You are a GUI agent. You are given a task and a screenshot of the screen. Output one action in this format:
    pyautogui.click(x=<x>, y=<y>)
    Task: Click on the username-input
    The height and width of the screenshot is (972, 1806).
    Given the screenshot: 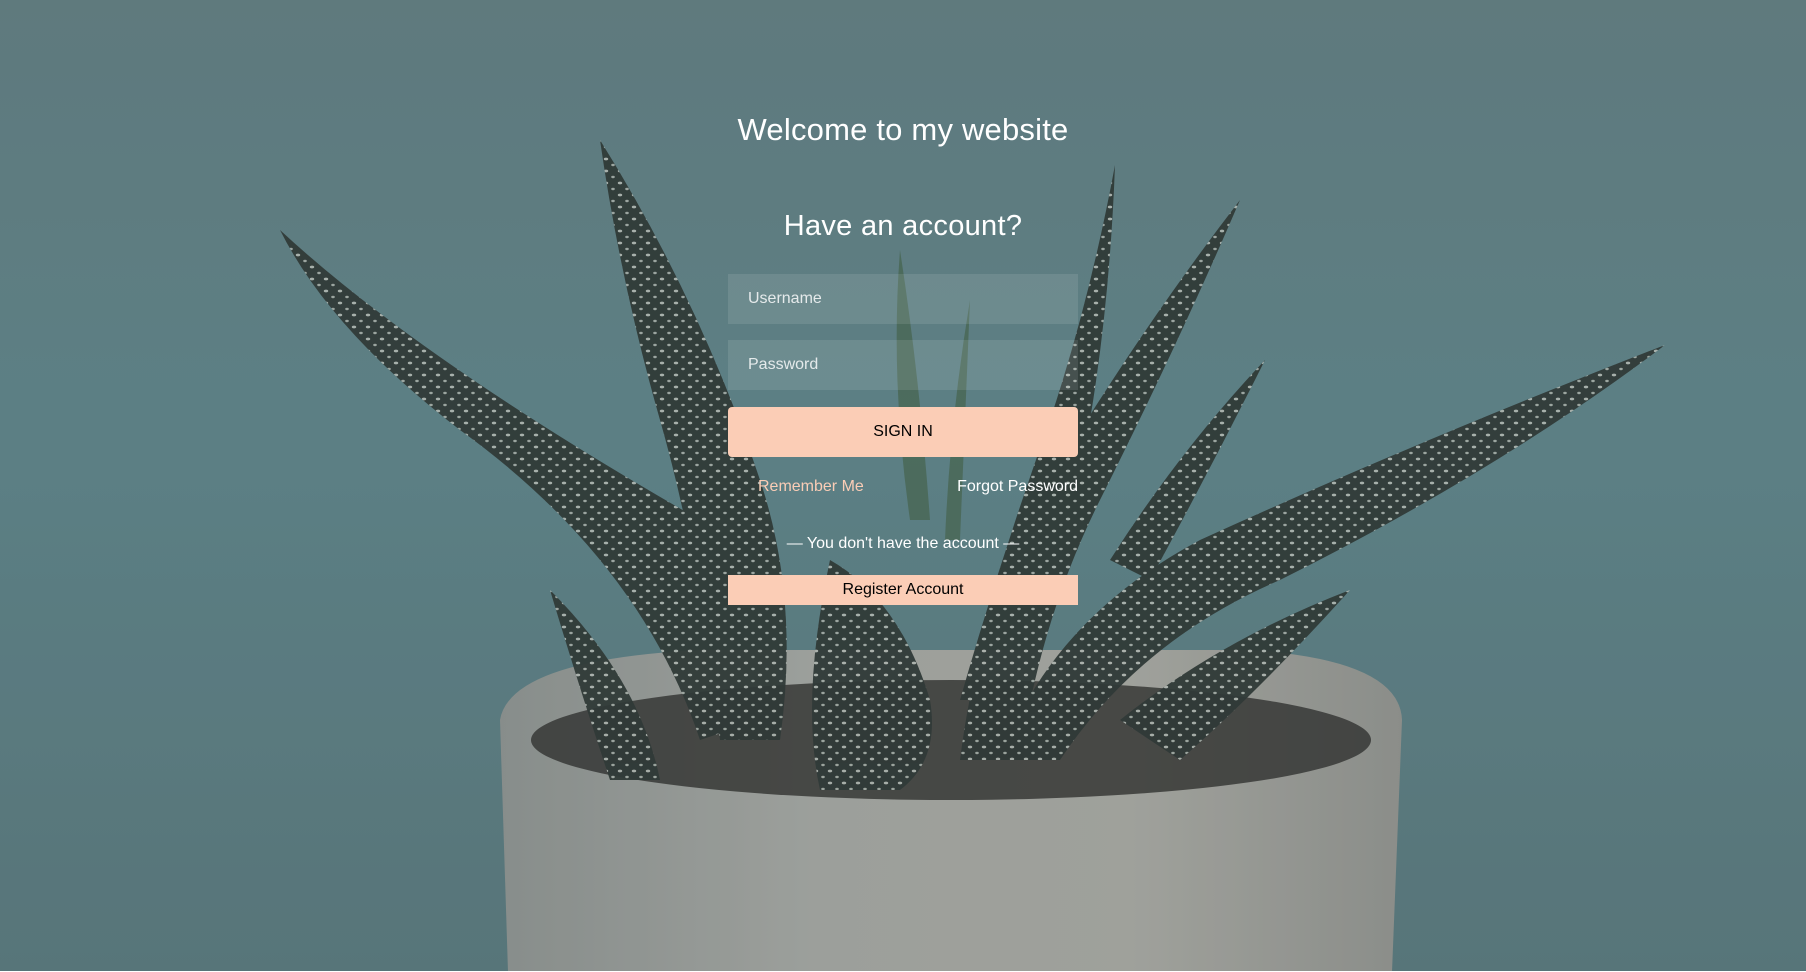 What is the action you would take?
    pyautogui.click(x=903, y=299)
    